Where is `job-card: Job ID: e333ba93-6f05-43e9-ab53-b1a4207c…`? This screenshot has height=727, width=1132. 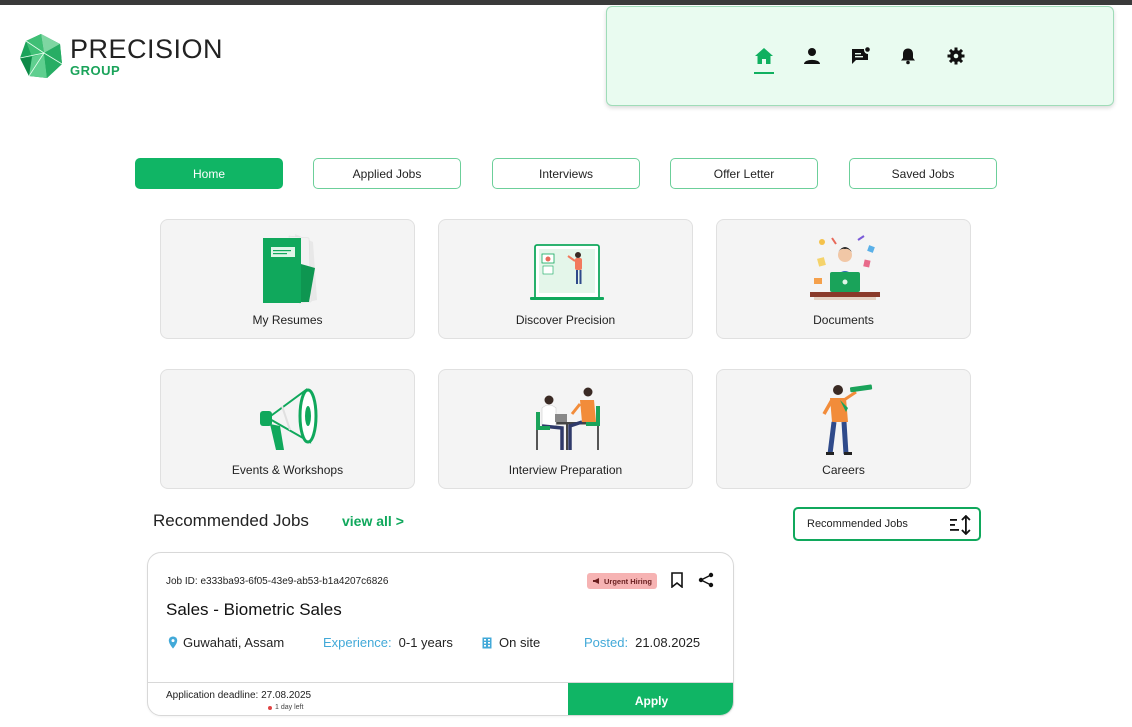 job-card: Job ID: e333ba93-6f05-43e9-ab53-b1a4207c… is located at coordinates (440, 634).